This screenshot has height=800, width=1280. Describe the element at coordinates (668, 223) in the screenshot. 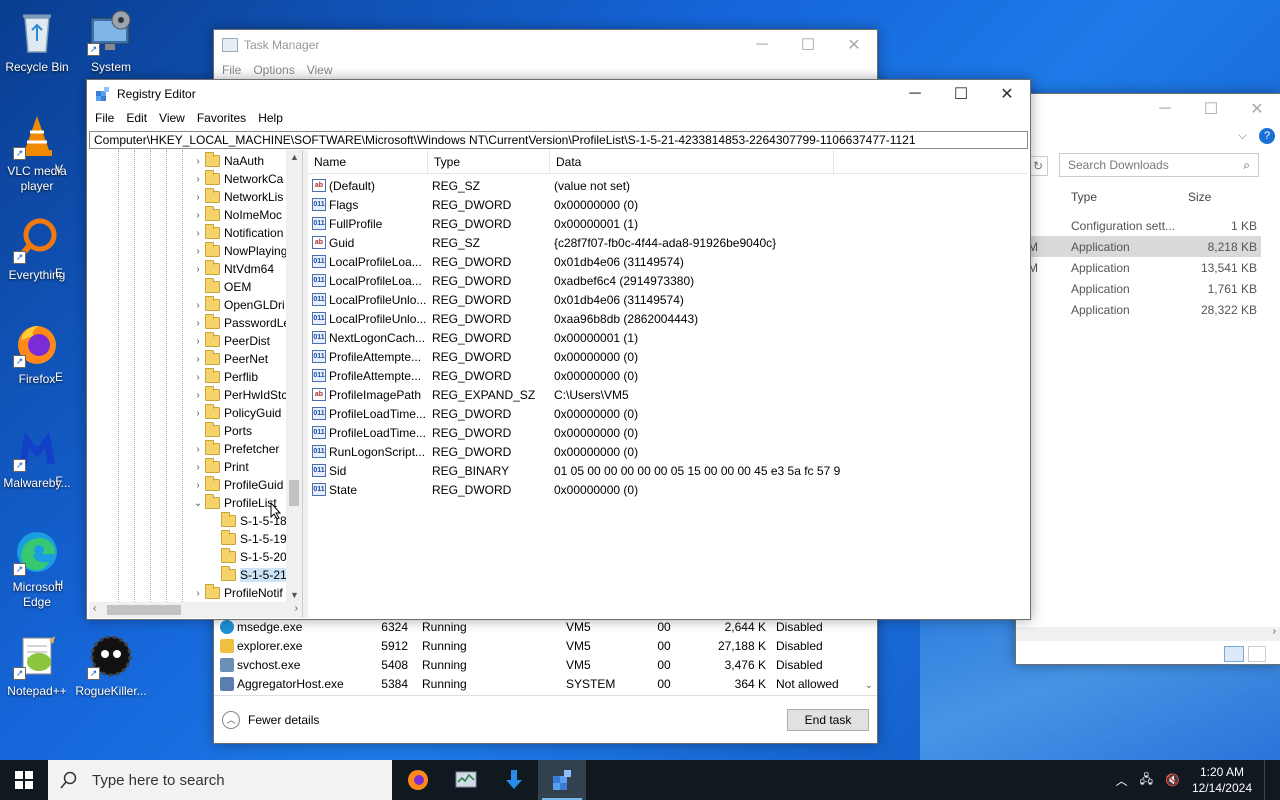

I see `registry-value-row: 011 FullProfile REG_DWORD 0x00000001 (1)` at that location.